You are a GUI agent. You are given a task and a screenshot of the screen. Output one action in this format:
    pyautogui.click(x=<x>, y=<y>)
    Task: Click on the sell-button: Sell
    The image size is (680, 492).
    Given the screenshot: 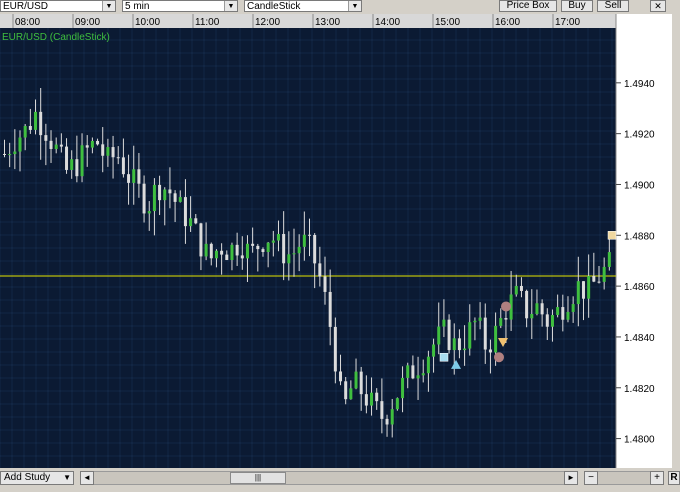 What is the action you would take?
    pyautogui.click(x=613, y=6)
    